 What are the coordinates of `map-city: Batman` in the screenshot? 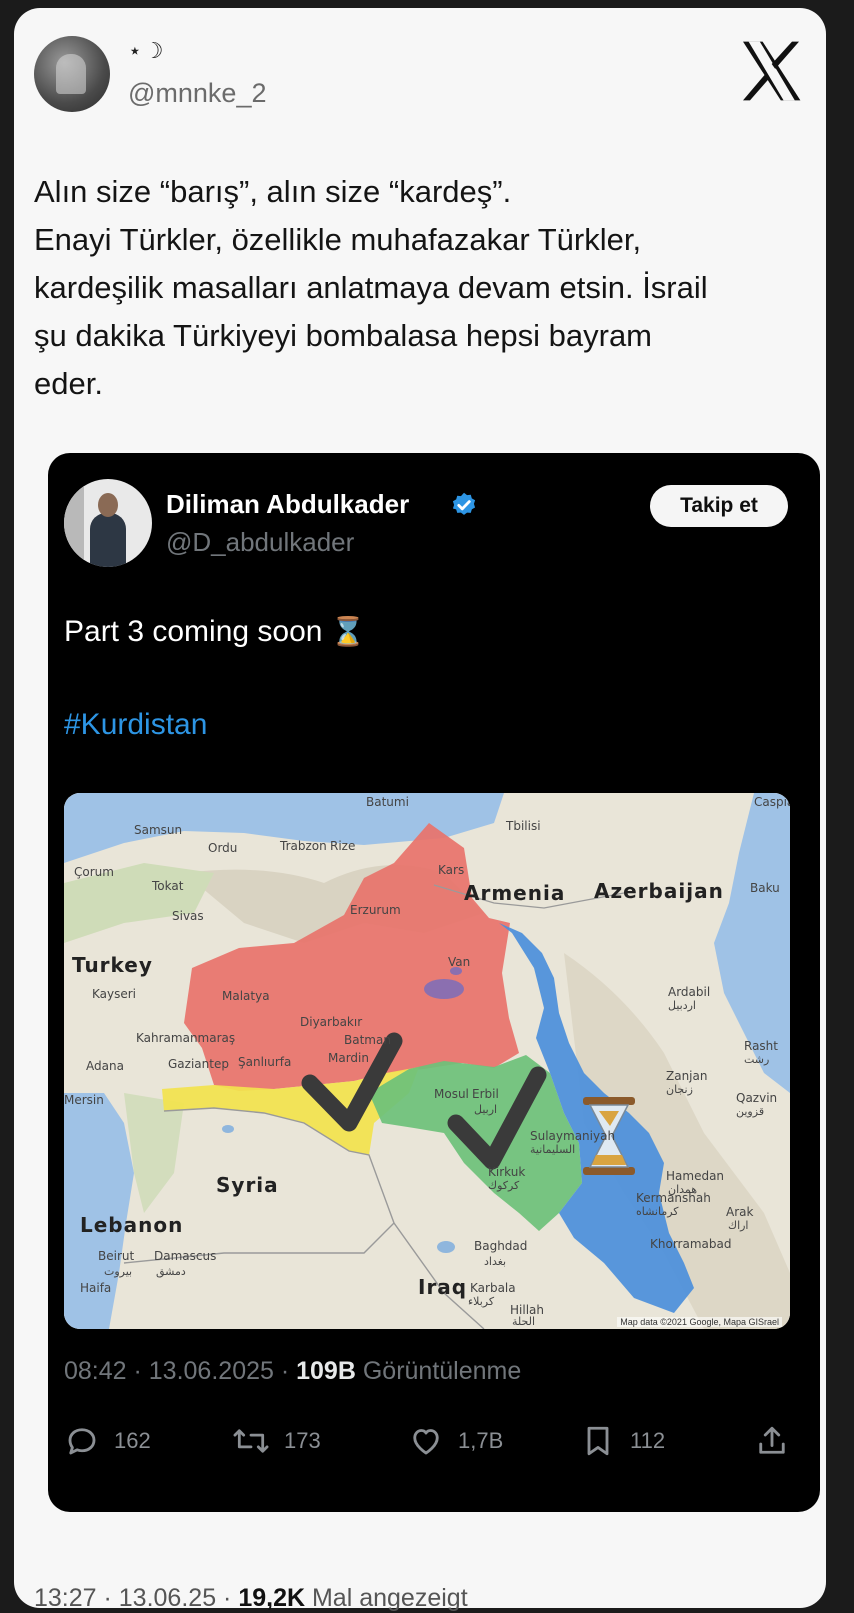 It's located at (367, 1040).